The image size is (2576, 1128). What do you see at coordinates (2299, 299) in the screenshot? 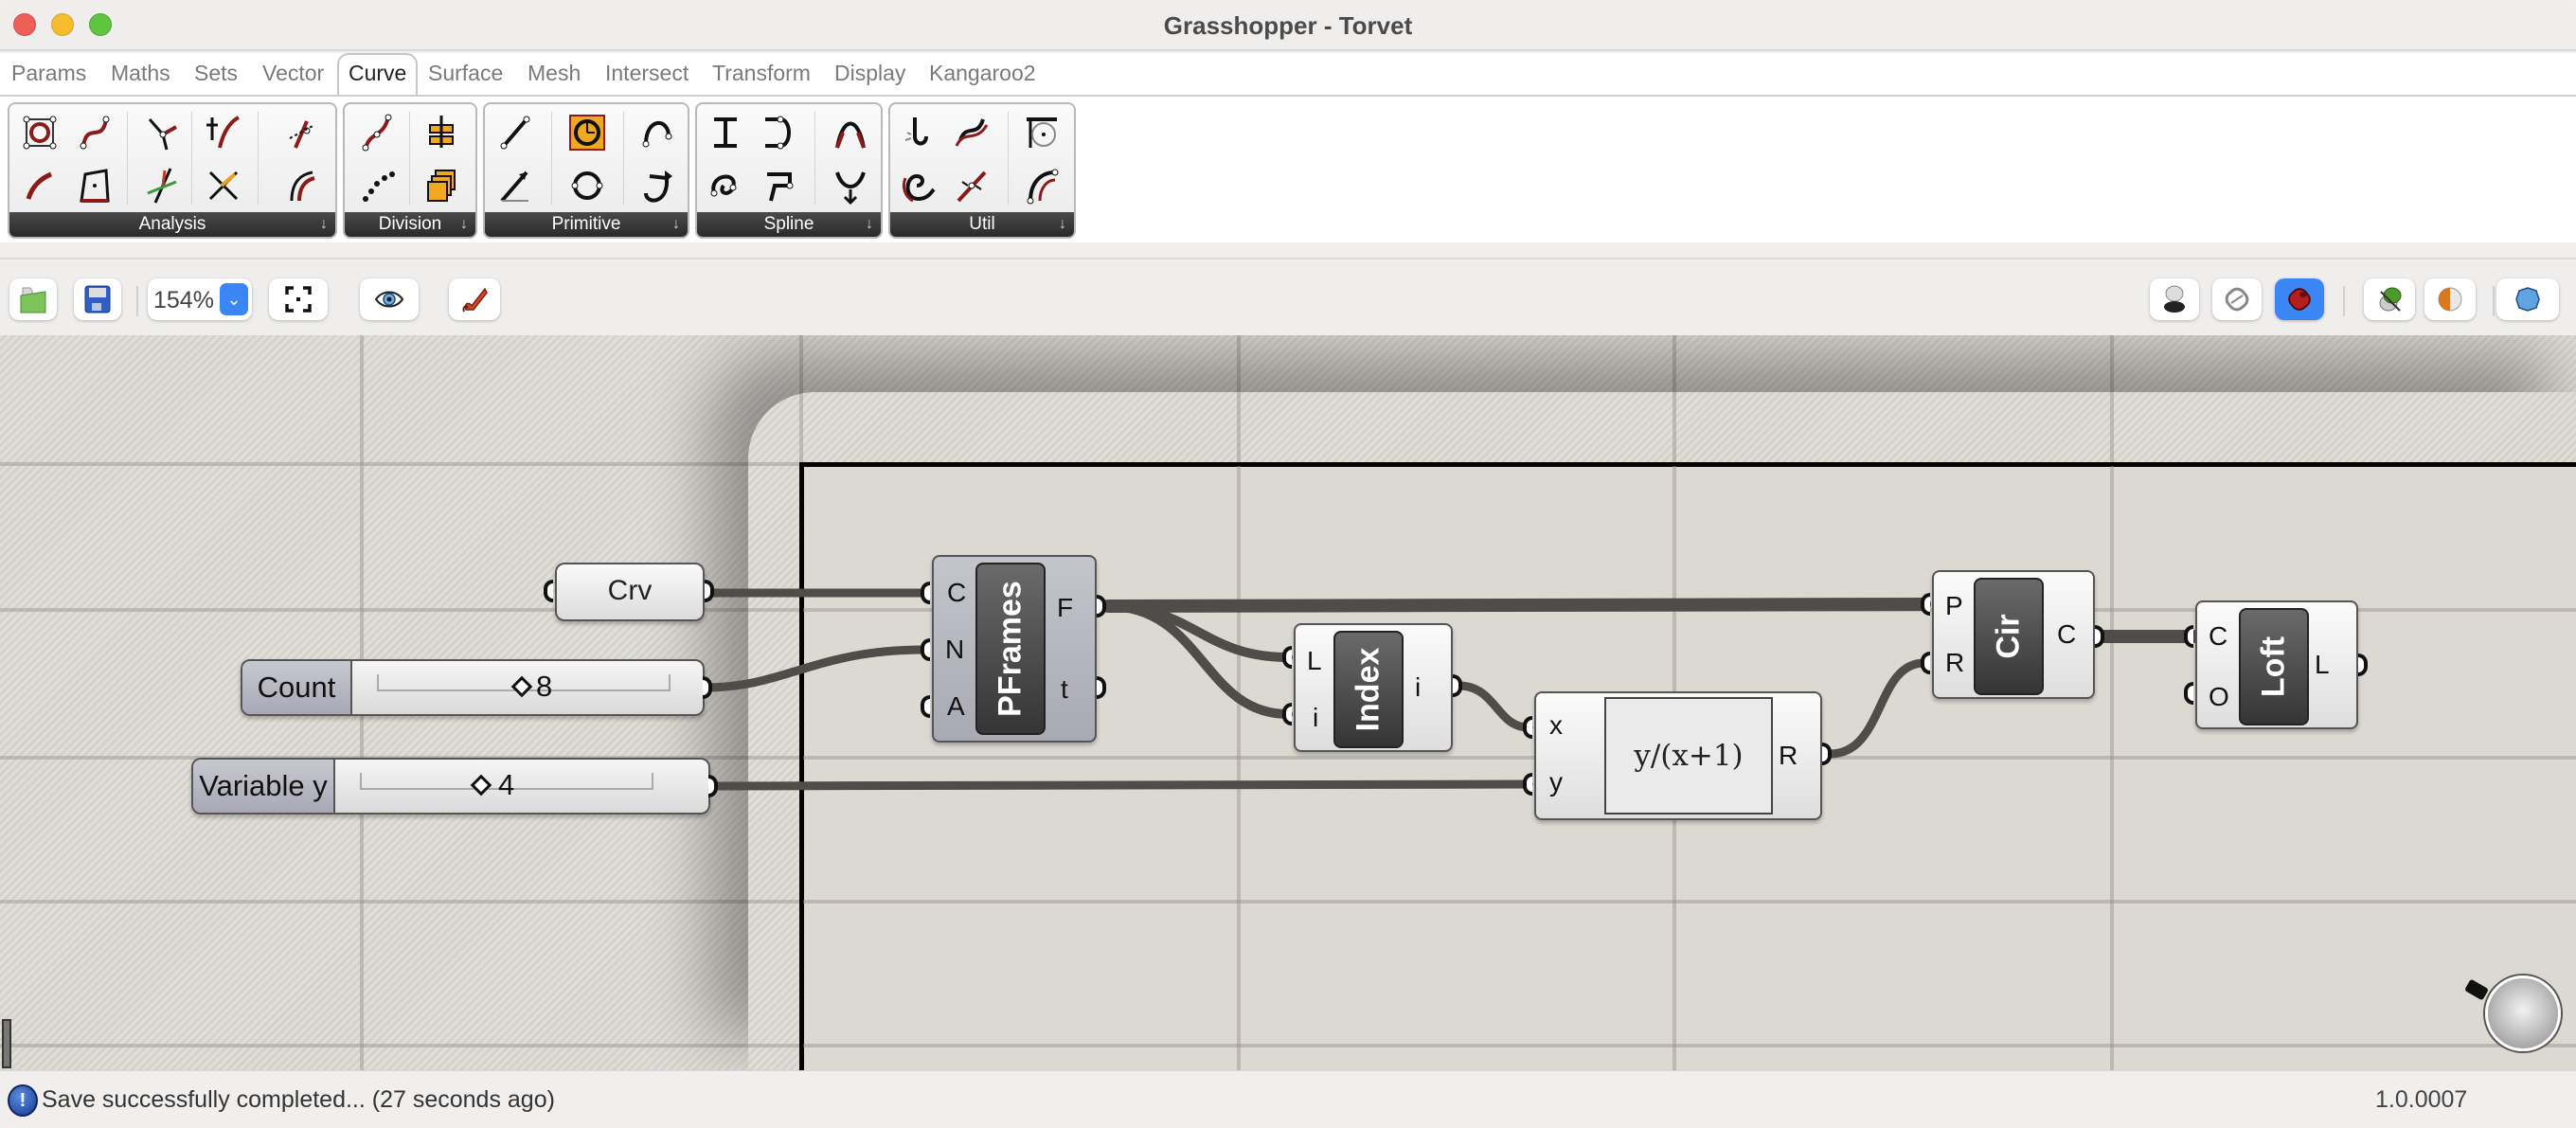
I see `shaded-preview-button` at bounding box center [2299, 299].